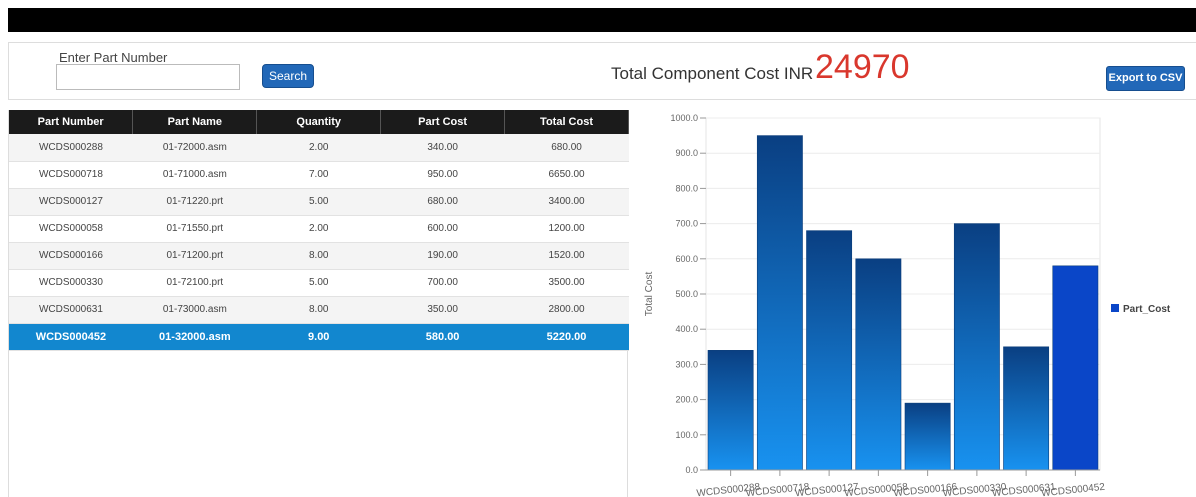 The width and height of the screenshot is (1196, 497). I want to click on table-cell: 1200.00, so click(566, 229).